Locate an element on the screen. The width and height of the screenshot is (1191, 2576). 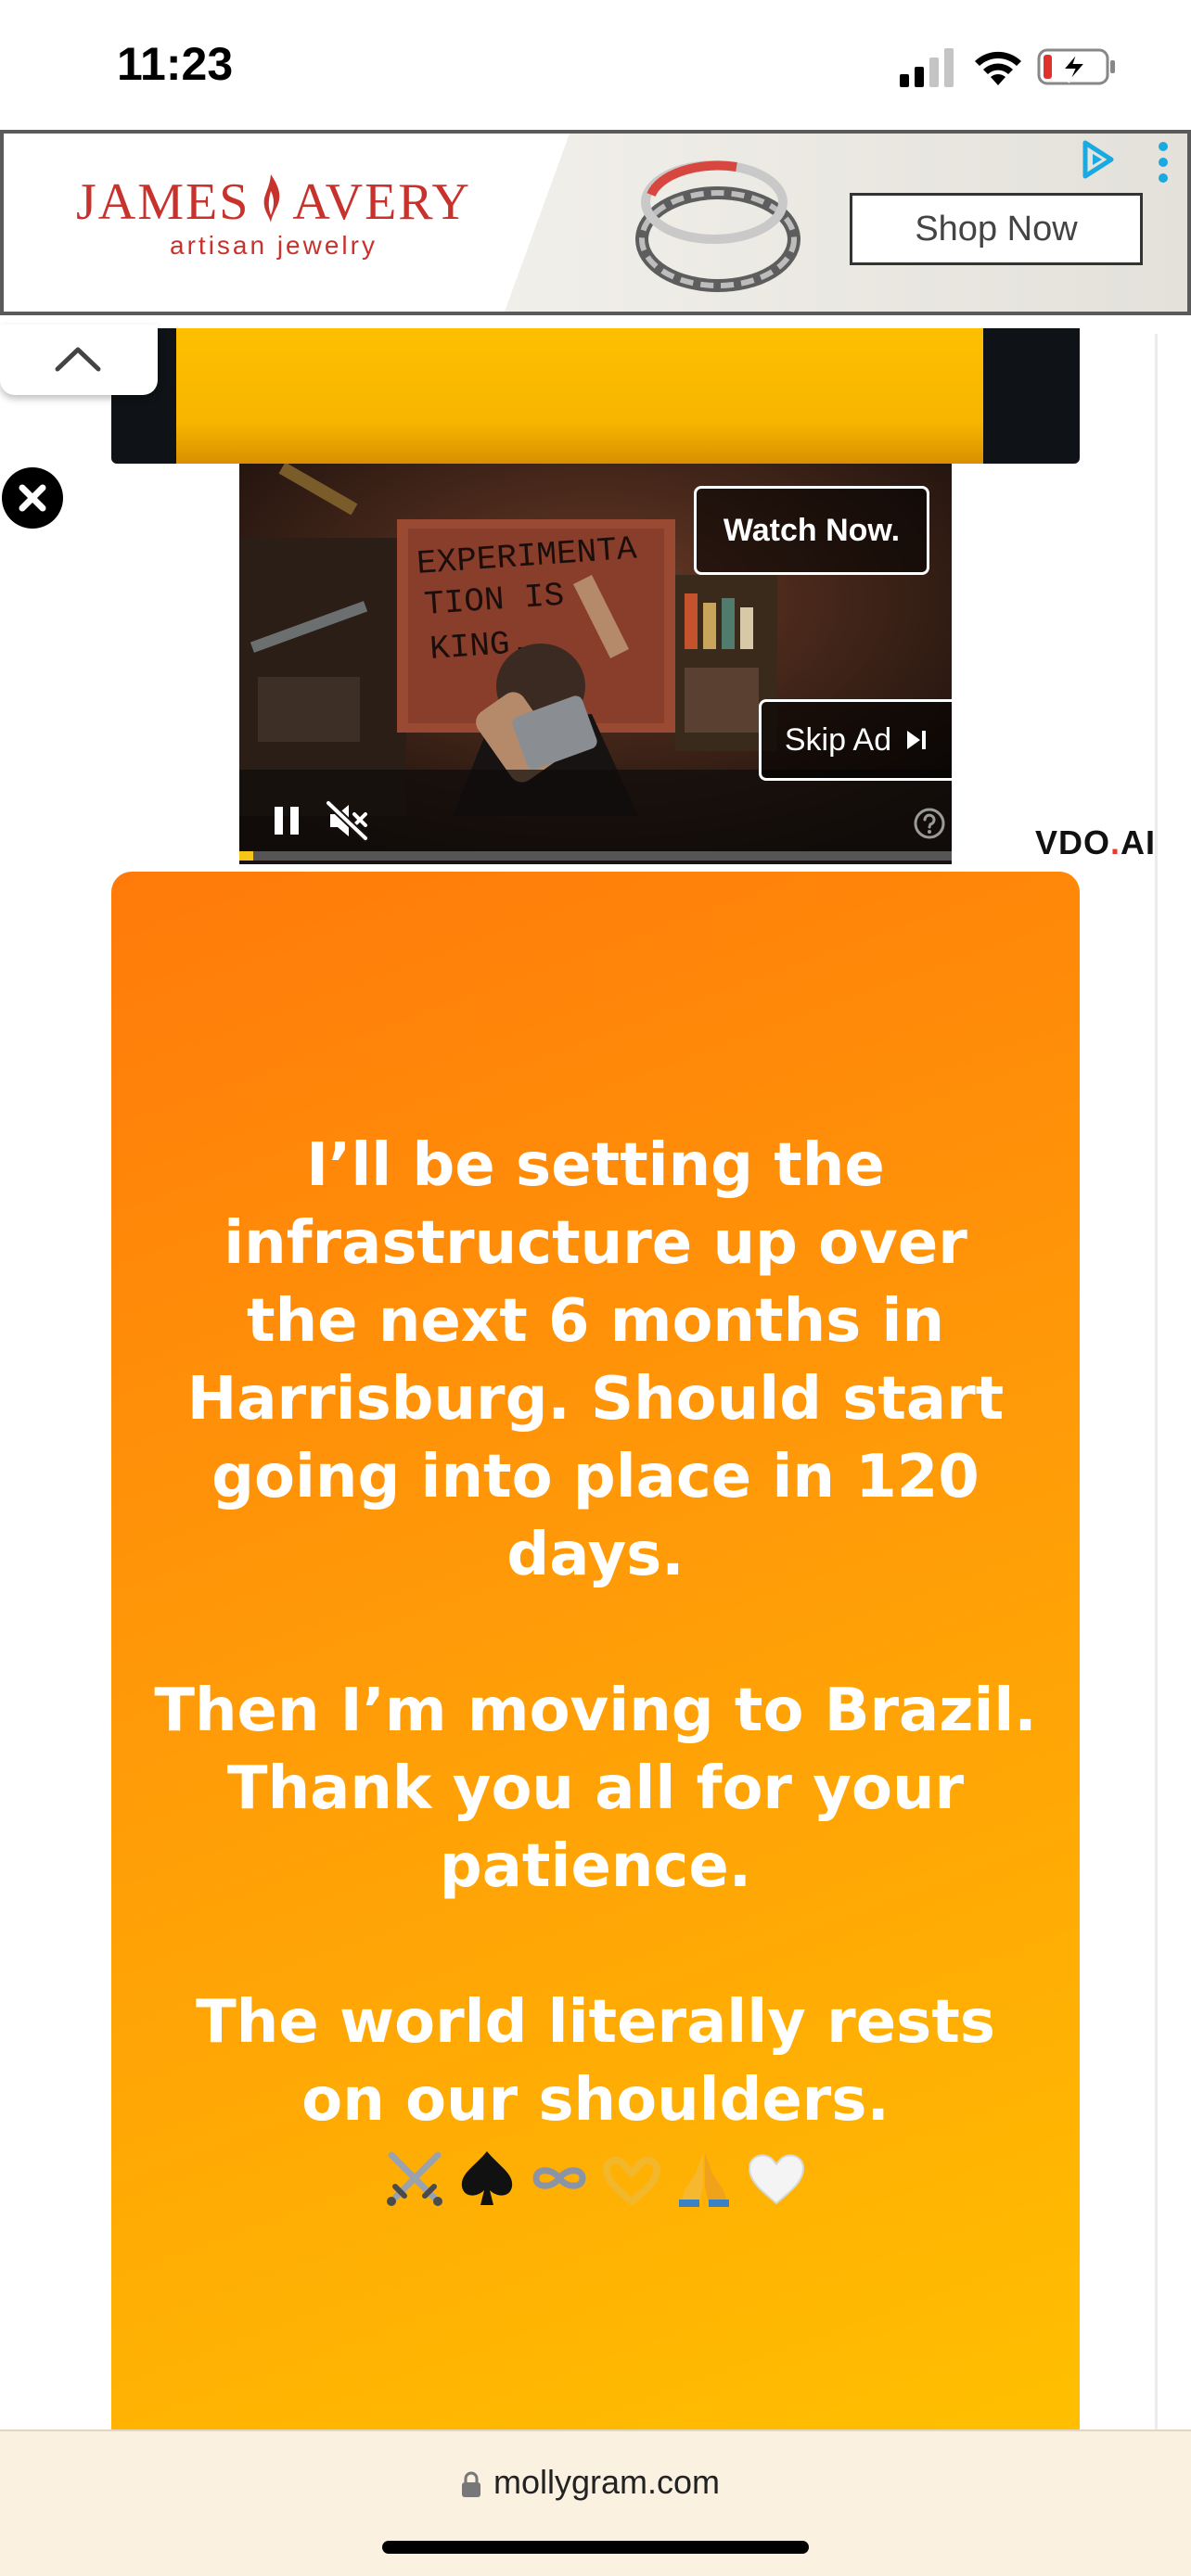
vdo-logo-name: VDO is located at coordinates (1073, 842).